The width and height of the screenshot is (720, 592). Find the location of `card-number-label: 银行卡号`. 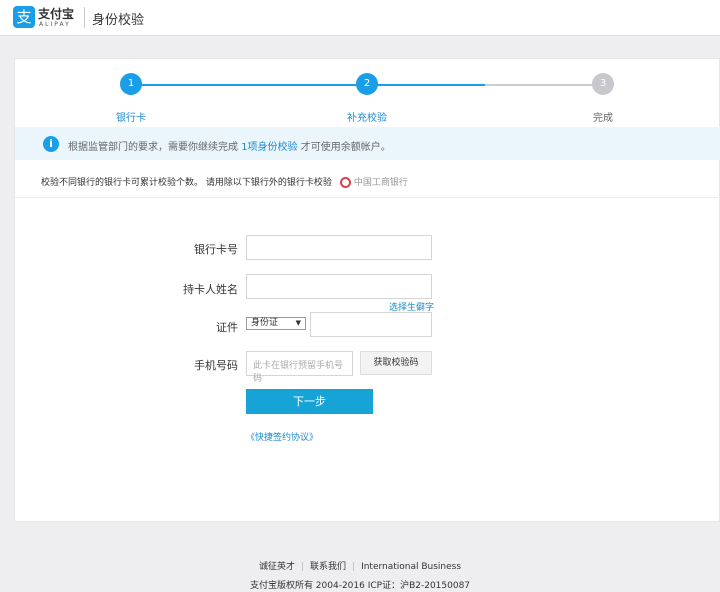

card-number-label: 银行卡号 is located at coordinates (216, 249).